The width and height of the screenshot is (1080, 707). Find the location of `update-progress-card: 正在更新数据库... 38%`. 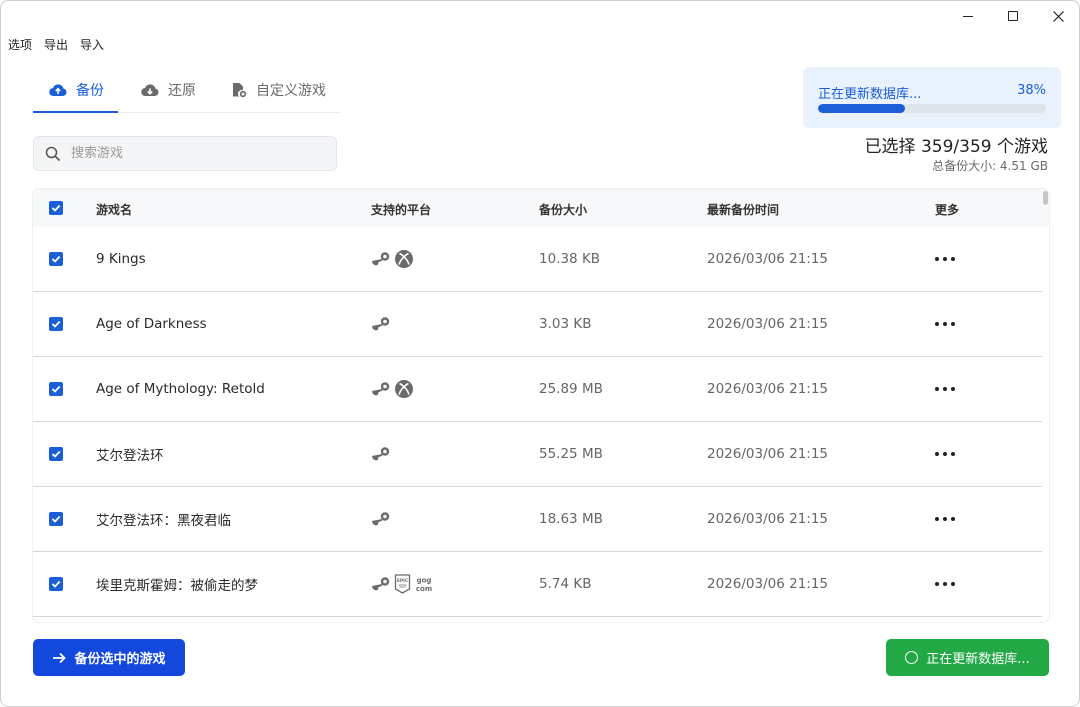

update-progress-card: 正在更新数据库... 38% is located at coordinates (932, 97).